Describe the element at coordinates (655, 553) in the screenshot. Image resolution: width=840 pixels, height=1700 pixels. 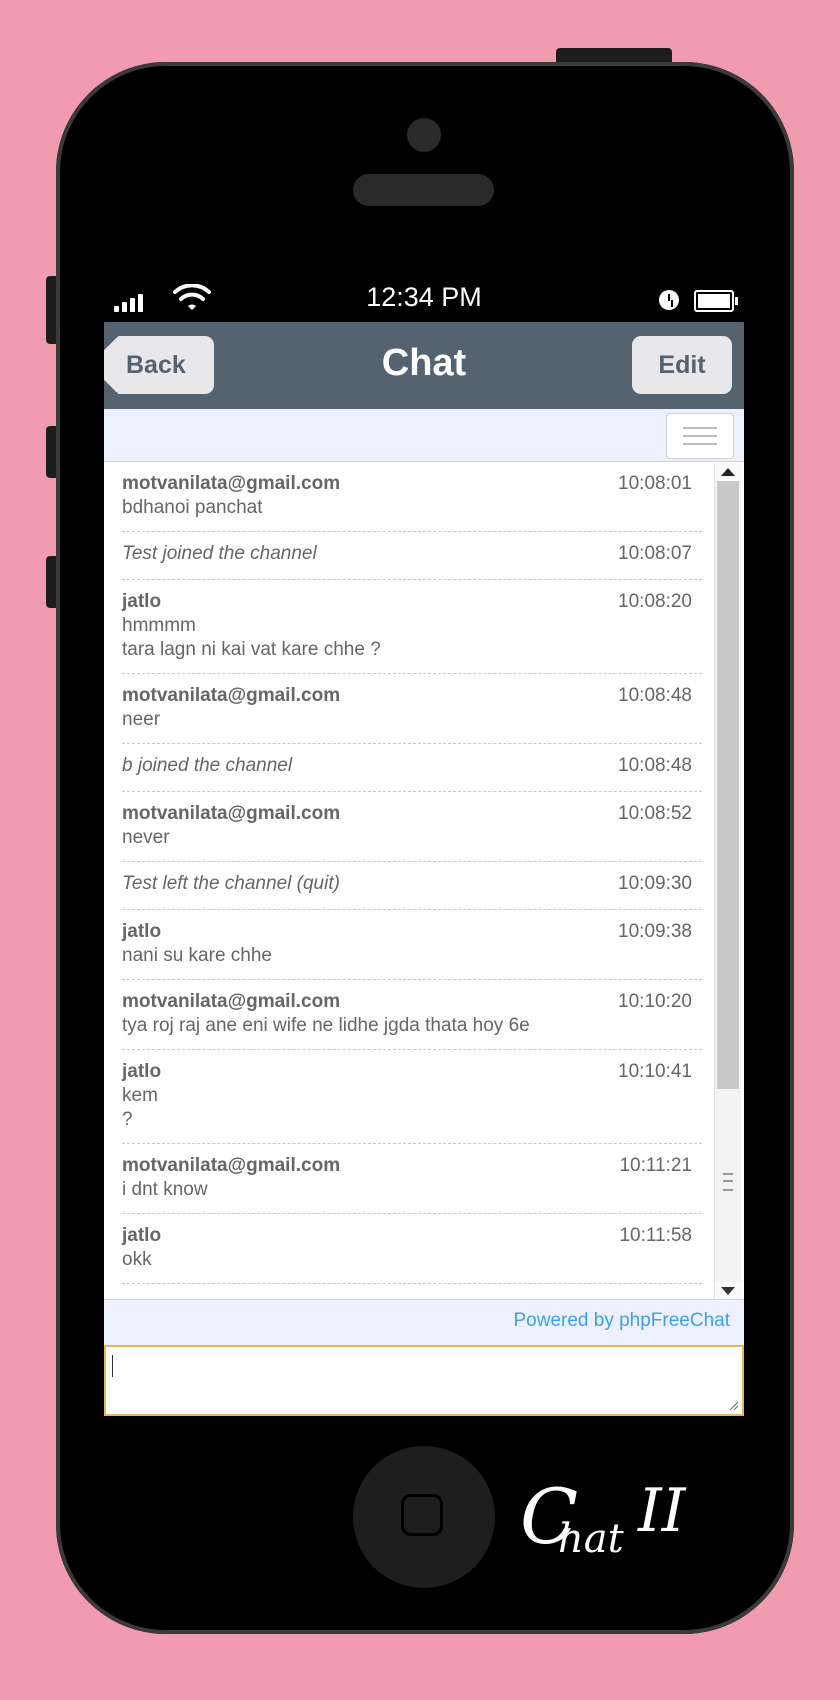
I see `message-time: 10:08:07` at that location.